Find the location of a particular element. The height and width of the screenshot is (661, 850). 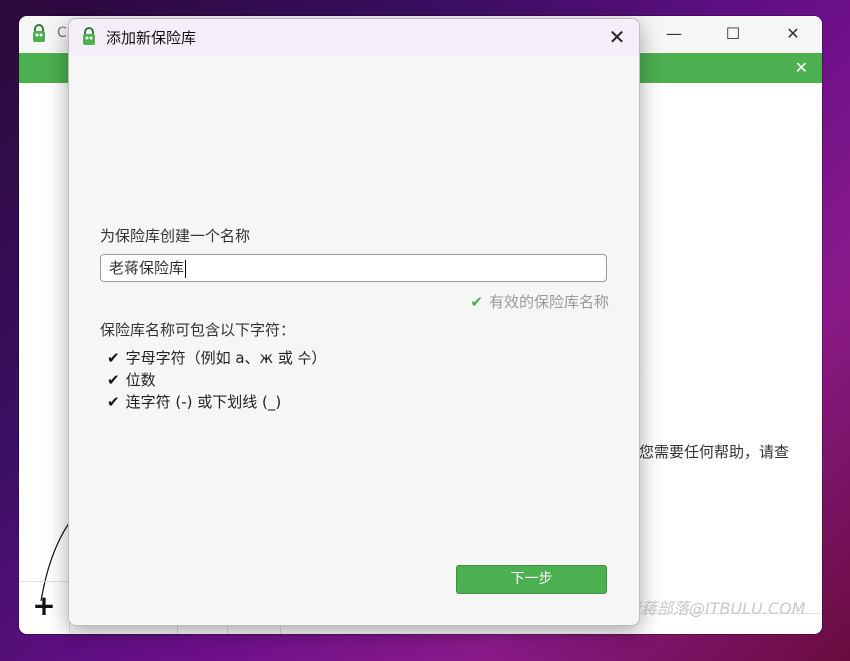

validation-message: ✔ 有效的保险库名称 is located at coordinates (539, 301).